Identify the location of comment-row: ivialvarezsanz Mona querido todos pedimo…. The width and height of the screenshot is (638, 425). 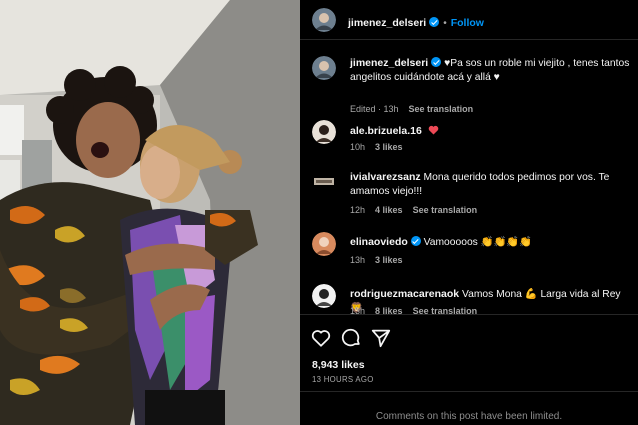
(473, 193).